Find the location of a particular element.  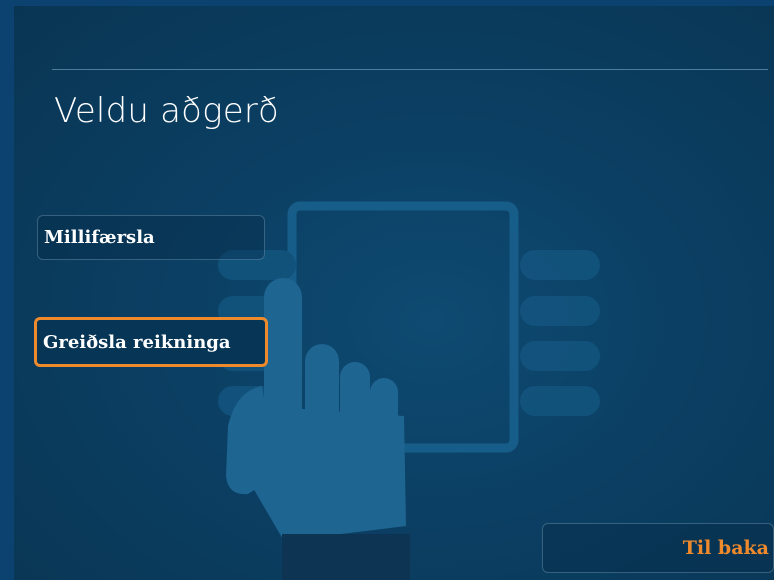

option-label-bill-payment: Greiðsla reikninga is located at coordinates (137, 342).